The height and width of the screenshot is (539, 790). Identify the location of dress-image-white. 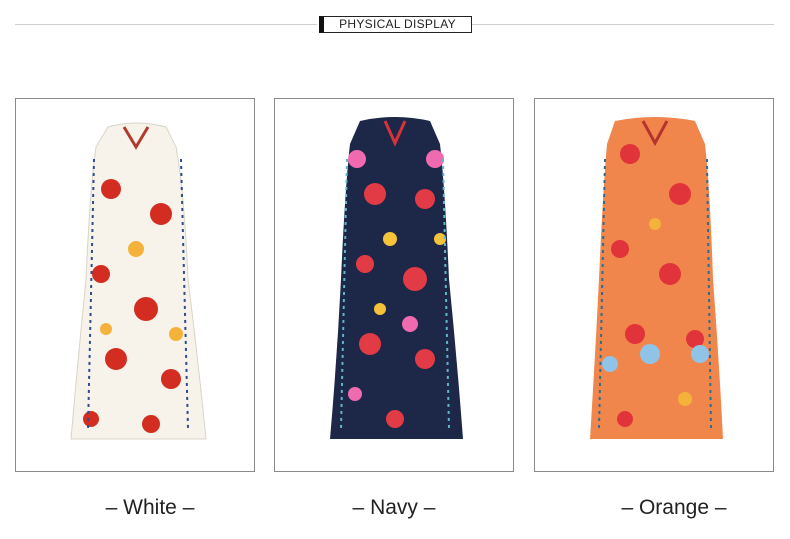
(138, 281).